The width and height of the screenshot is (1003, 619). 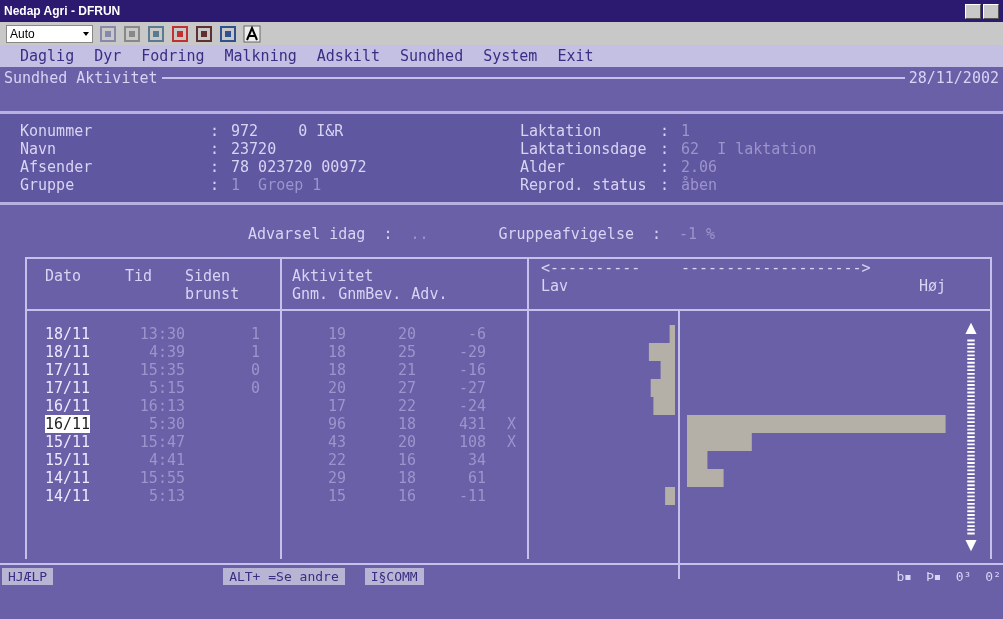 What do you see at coordinates (62, 11) in the screenshot?
I see `window-title: Nedap Agri - DFRUN` at bounding box center [62, 11].